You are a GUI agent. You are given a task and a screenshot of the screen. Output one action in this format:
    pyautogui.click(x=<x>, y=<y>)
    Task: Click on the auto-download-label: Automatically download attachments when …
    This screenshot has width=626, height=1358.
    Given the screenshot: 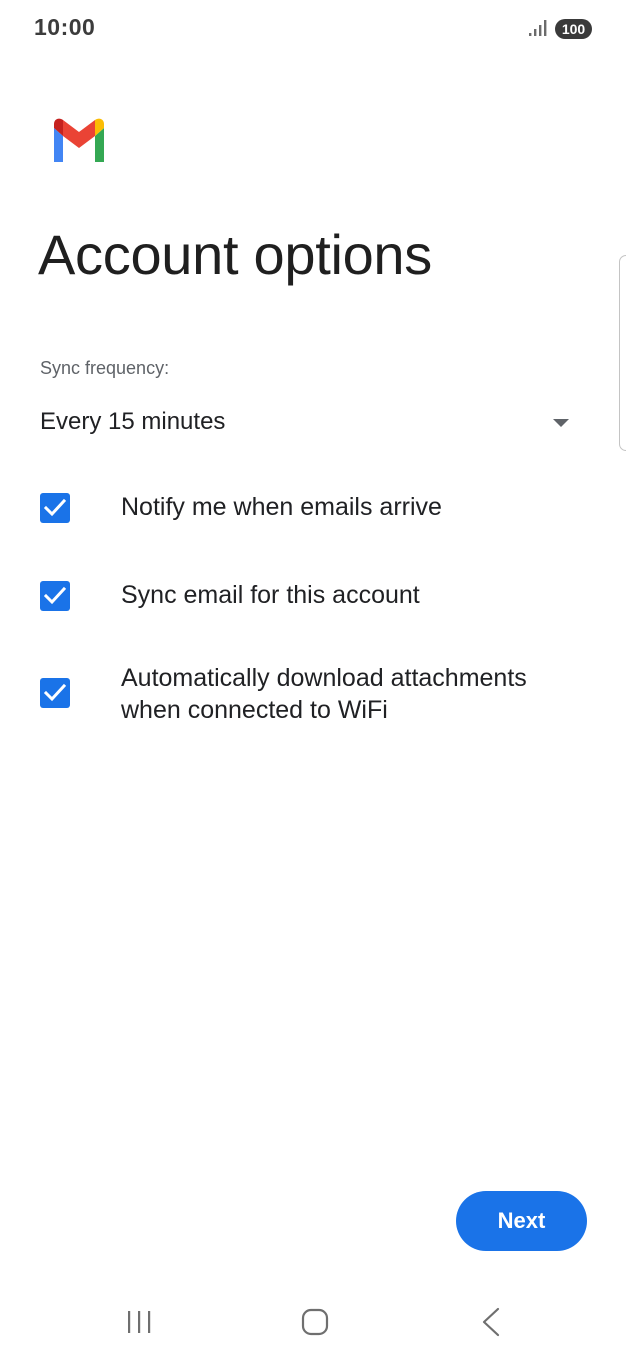 What is the action you would take?
    pyautogui.click(x=324, y=694)
    